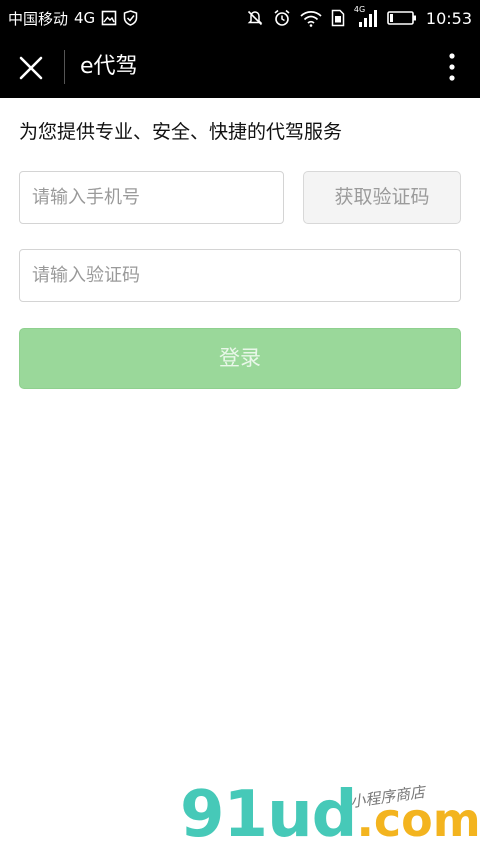 The height and width of the screenshot is (855, 480). I want to click on watermark-logo-main: 91ud, so click(268, 815).